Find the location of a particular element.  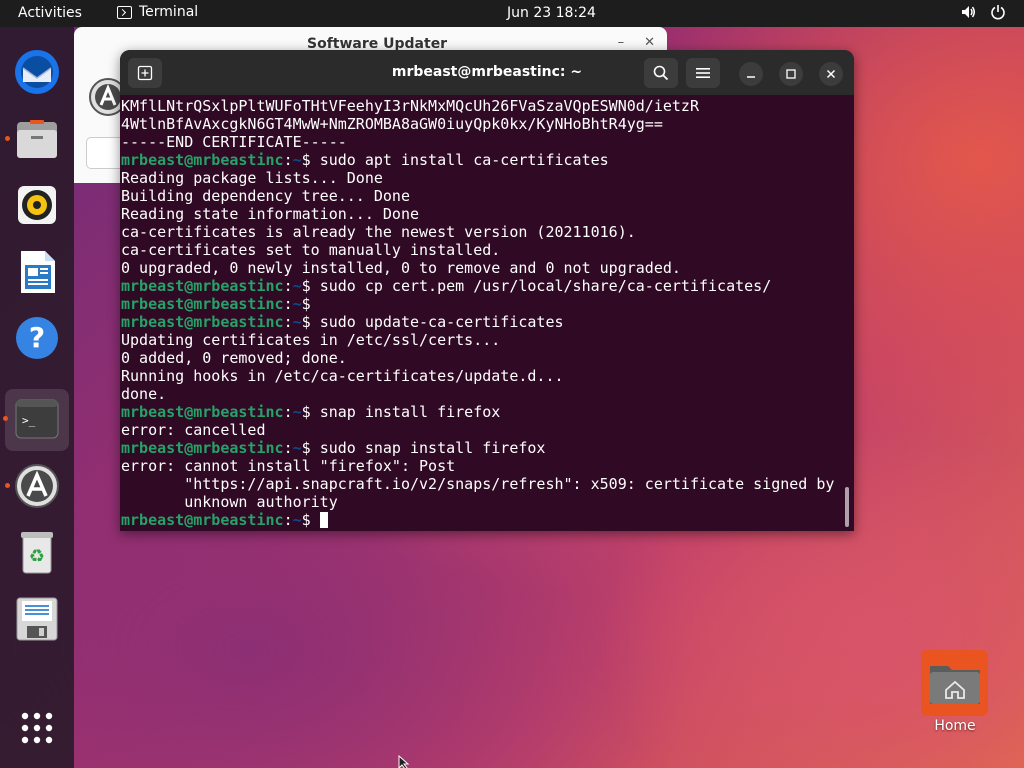

trash-icon: ♻ is located at coordinates (37, 552).